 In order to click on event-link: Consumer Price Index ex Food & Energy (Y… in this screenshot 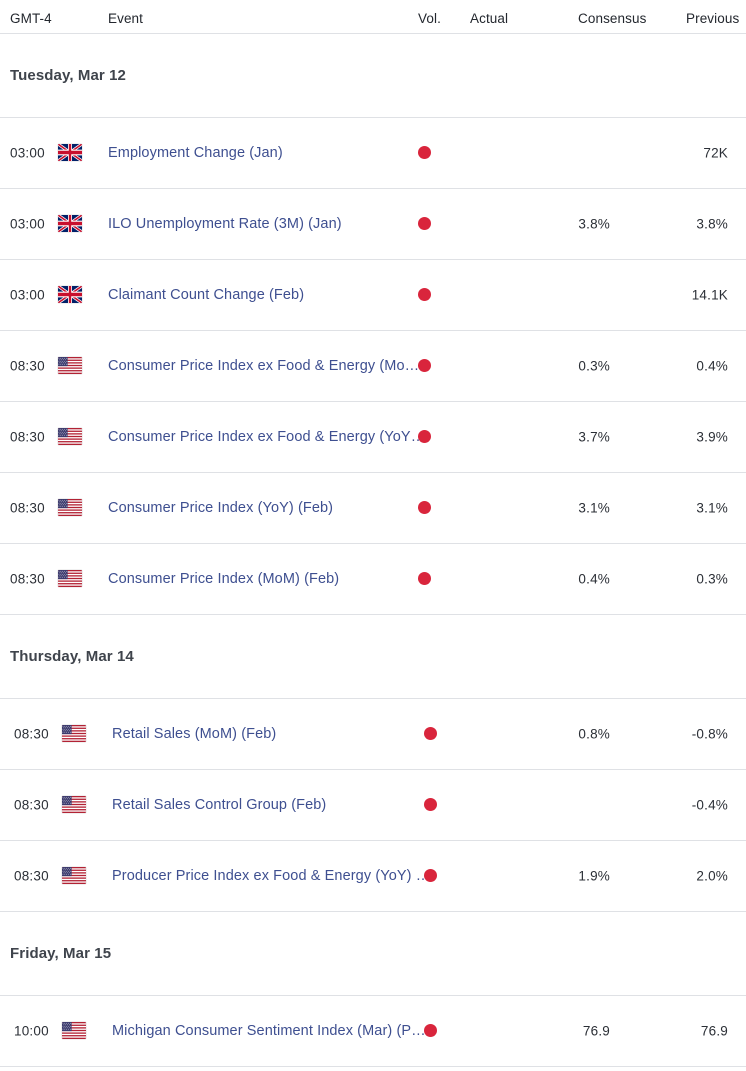, I will do `click(268, 437)`.